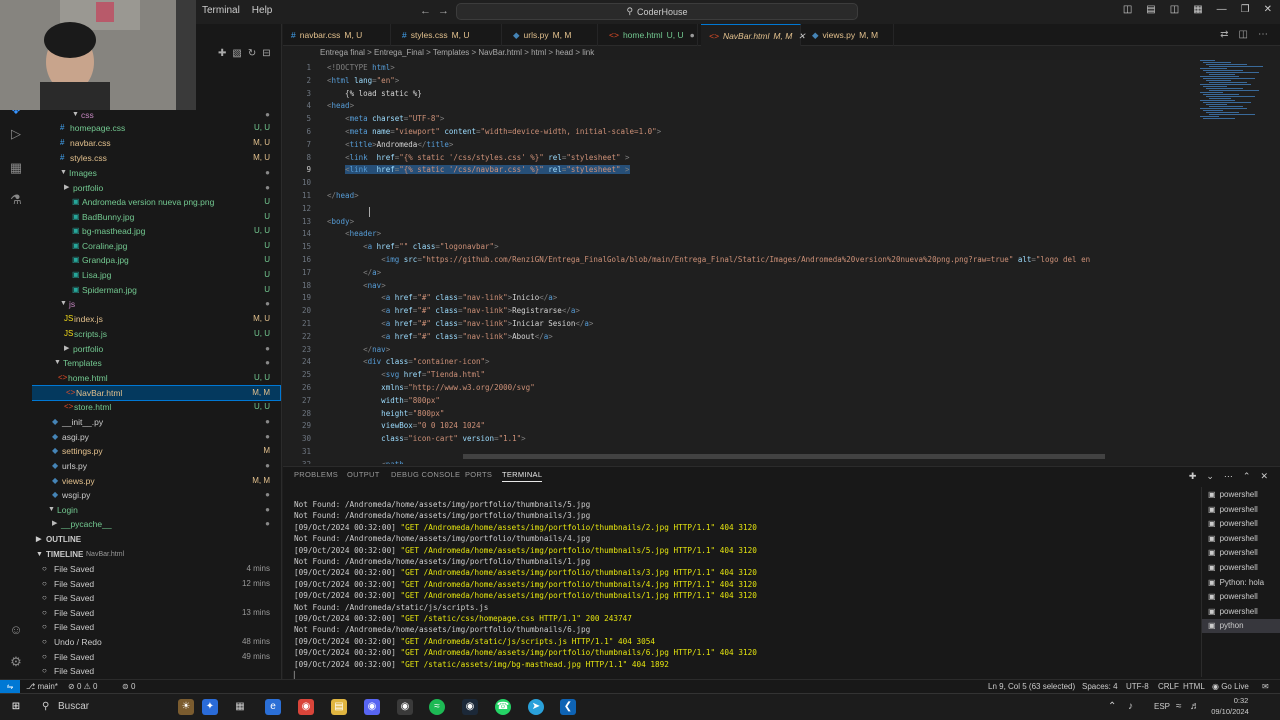 The height and width of the screenshot is (720, 1280). What do you see at coordinates (337, 35) in the screenshot?
I see `tab-navbar-css: # navbar.css M, U` at bounding box center [337, 35].